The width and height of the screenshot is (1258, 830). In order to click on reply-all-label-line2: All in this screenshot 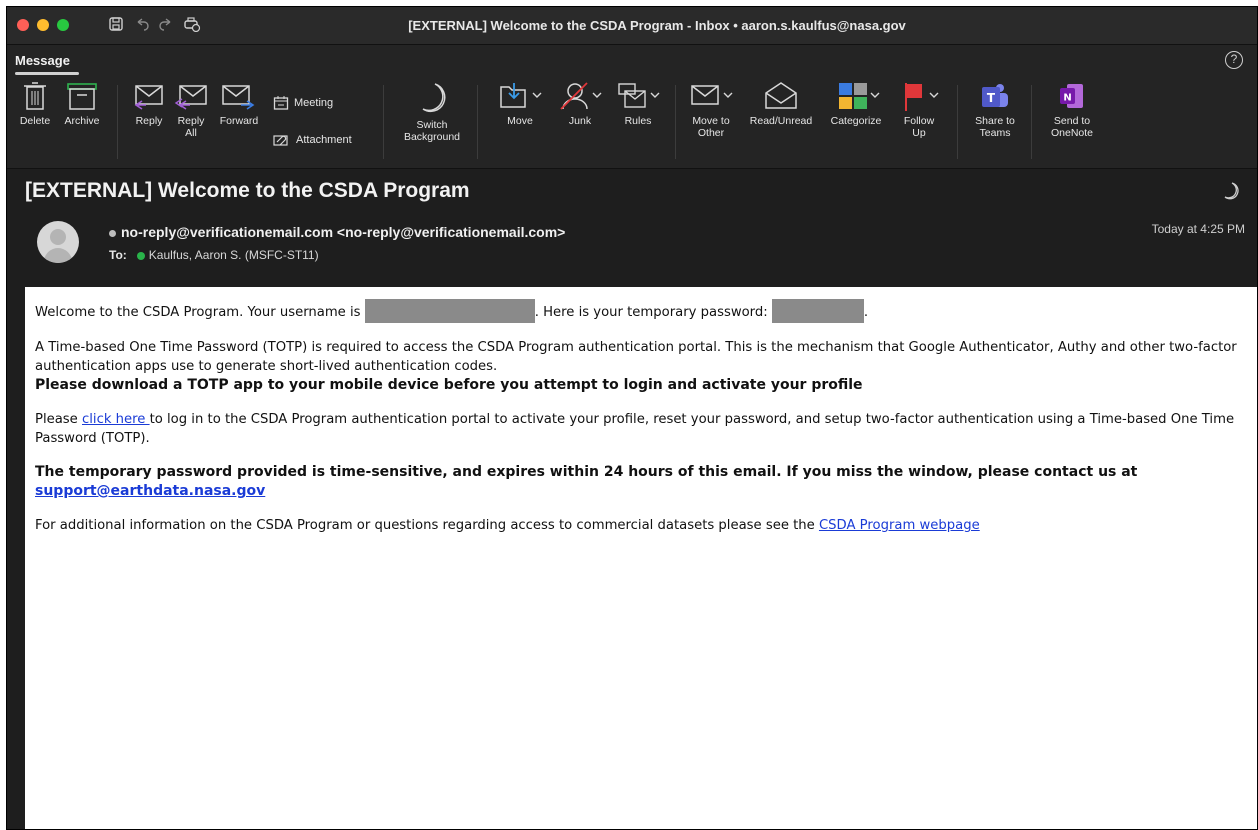, I will do `click(191, 133)`.